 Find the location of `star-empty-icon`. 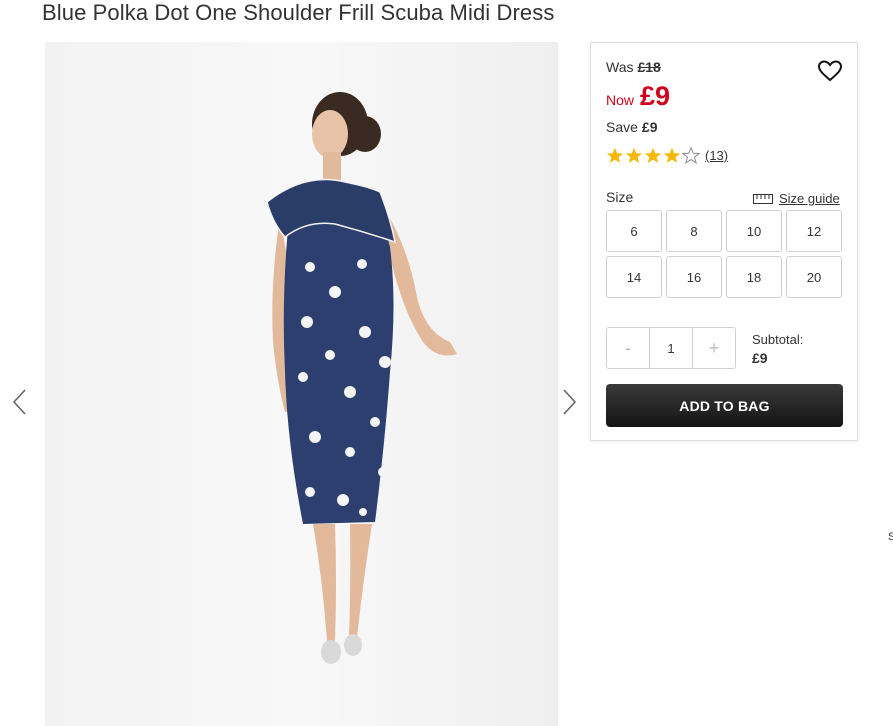

star-empty-icon is located at coordinates (691, 155).